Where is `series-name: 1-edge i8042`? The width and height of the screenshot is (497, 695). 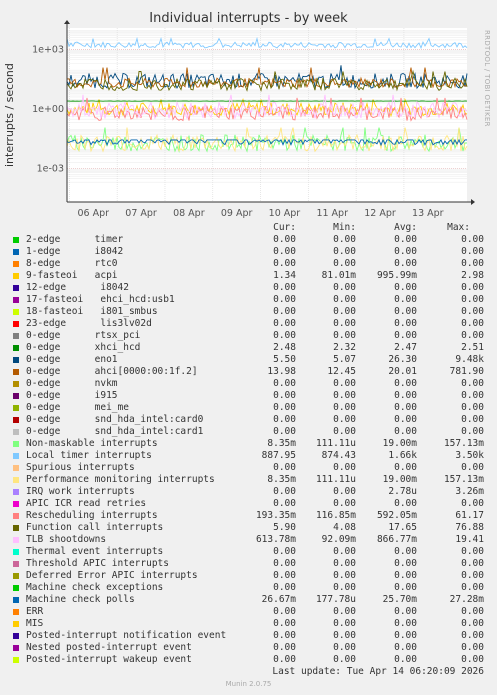
series-name: 1-edge i8042 is located at coordinates (75, 251).